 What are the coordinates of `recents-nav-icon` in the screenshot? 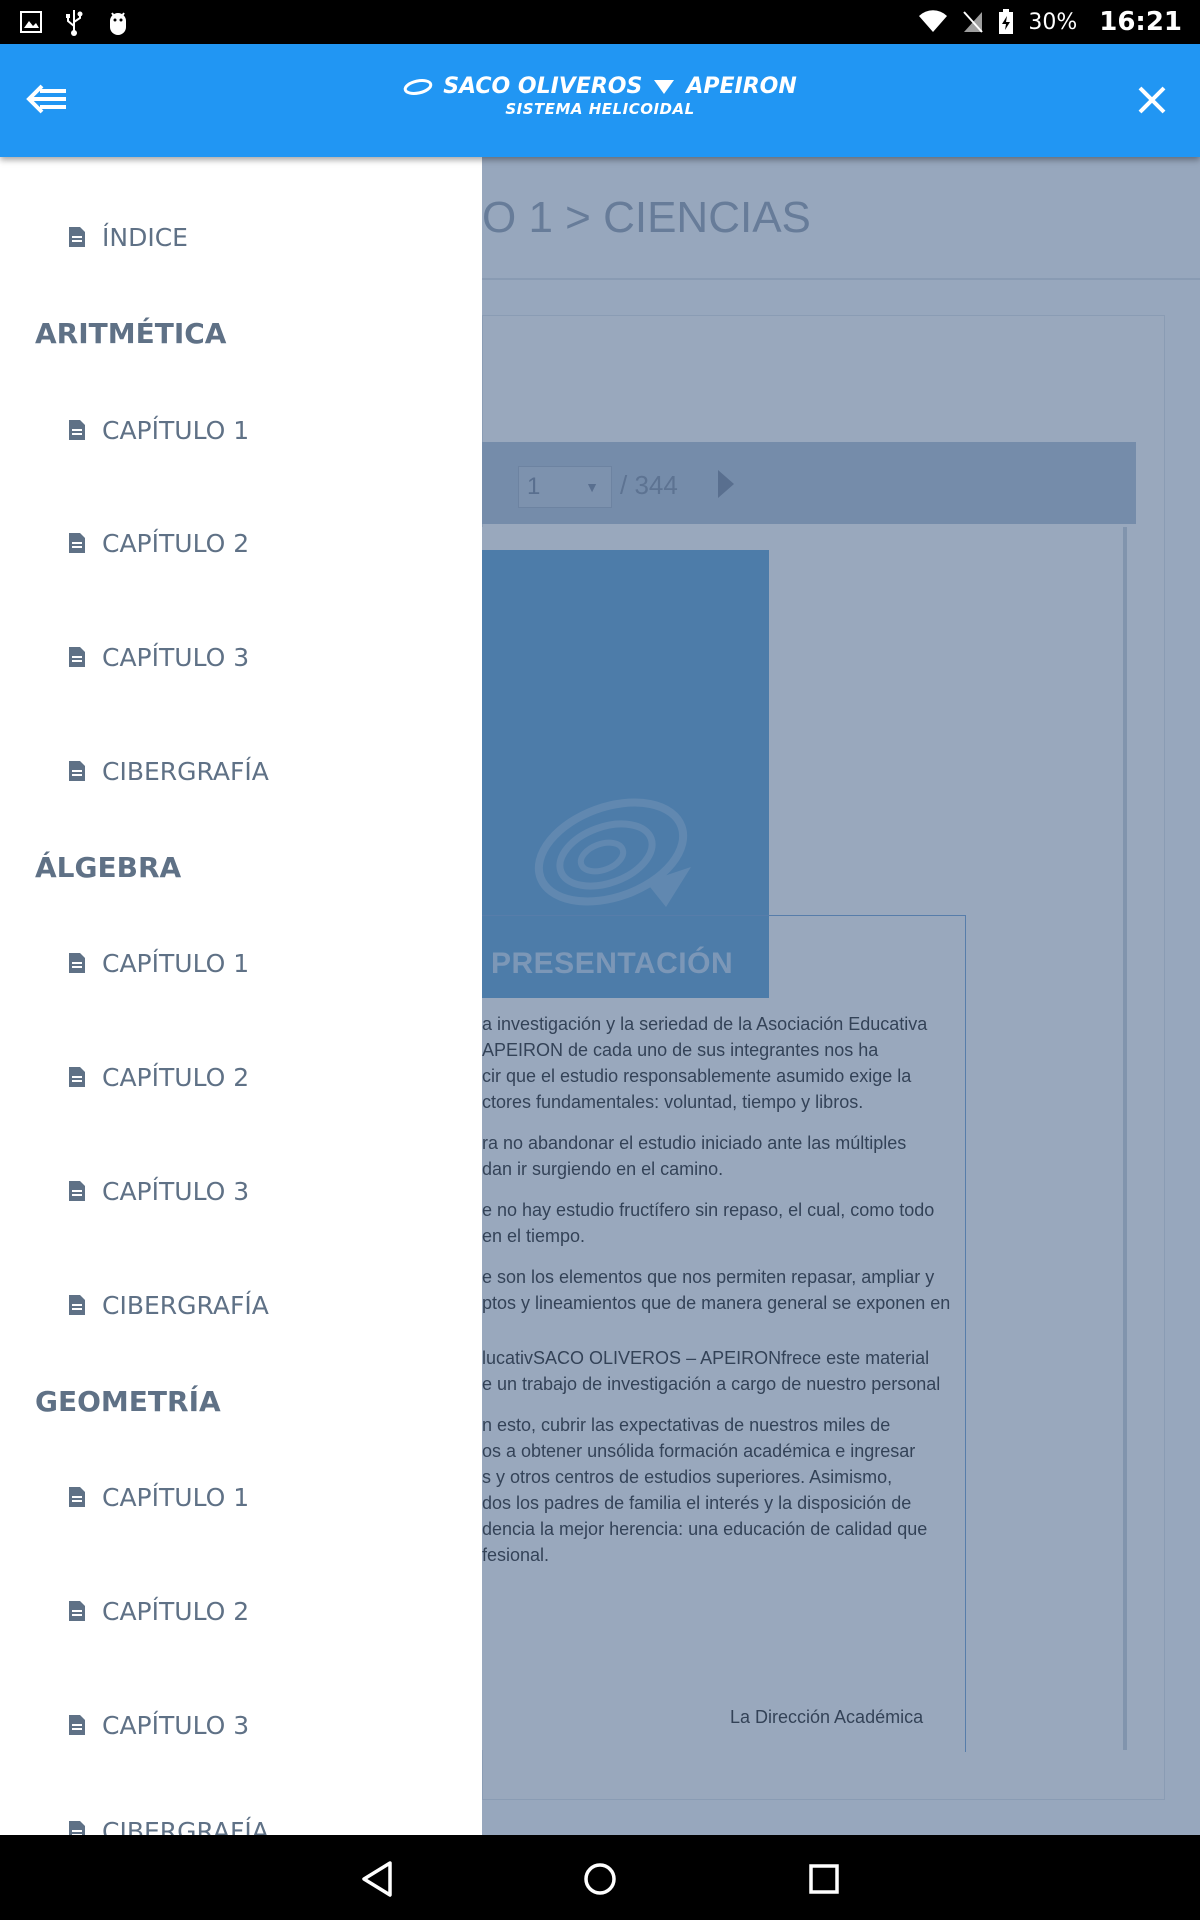 It's located at (824, 1879).